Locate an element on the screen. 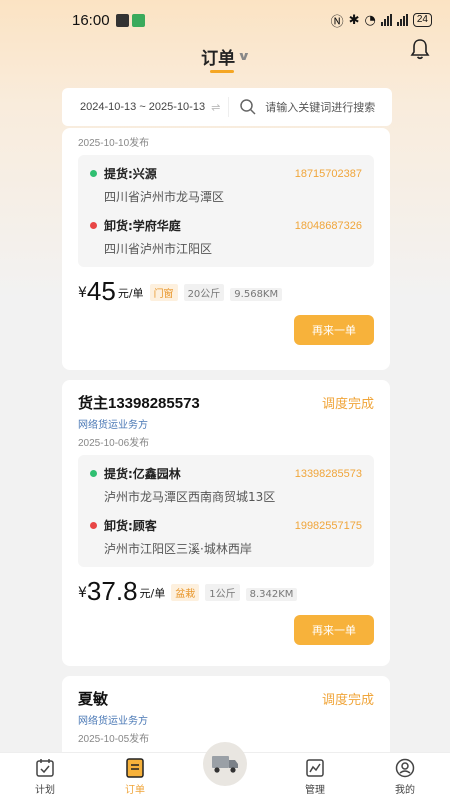 The width and height of the screenshot is (450, 800). pickup-stop: 提货:兴源 18715702387 四川省泸州市龙马潭区 is located at coordinates (226, 185).